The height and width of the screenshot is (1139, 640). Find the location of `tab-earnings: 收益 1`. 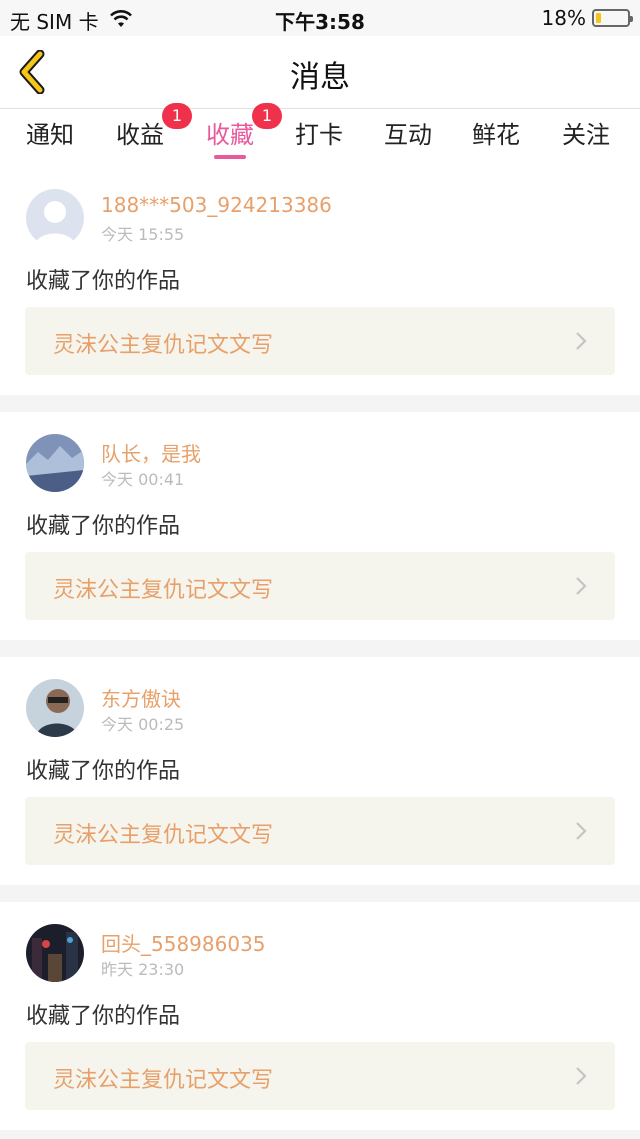

tab-earnings: 收益 1 is located at coordinates (154, 134).